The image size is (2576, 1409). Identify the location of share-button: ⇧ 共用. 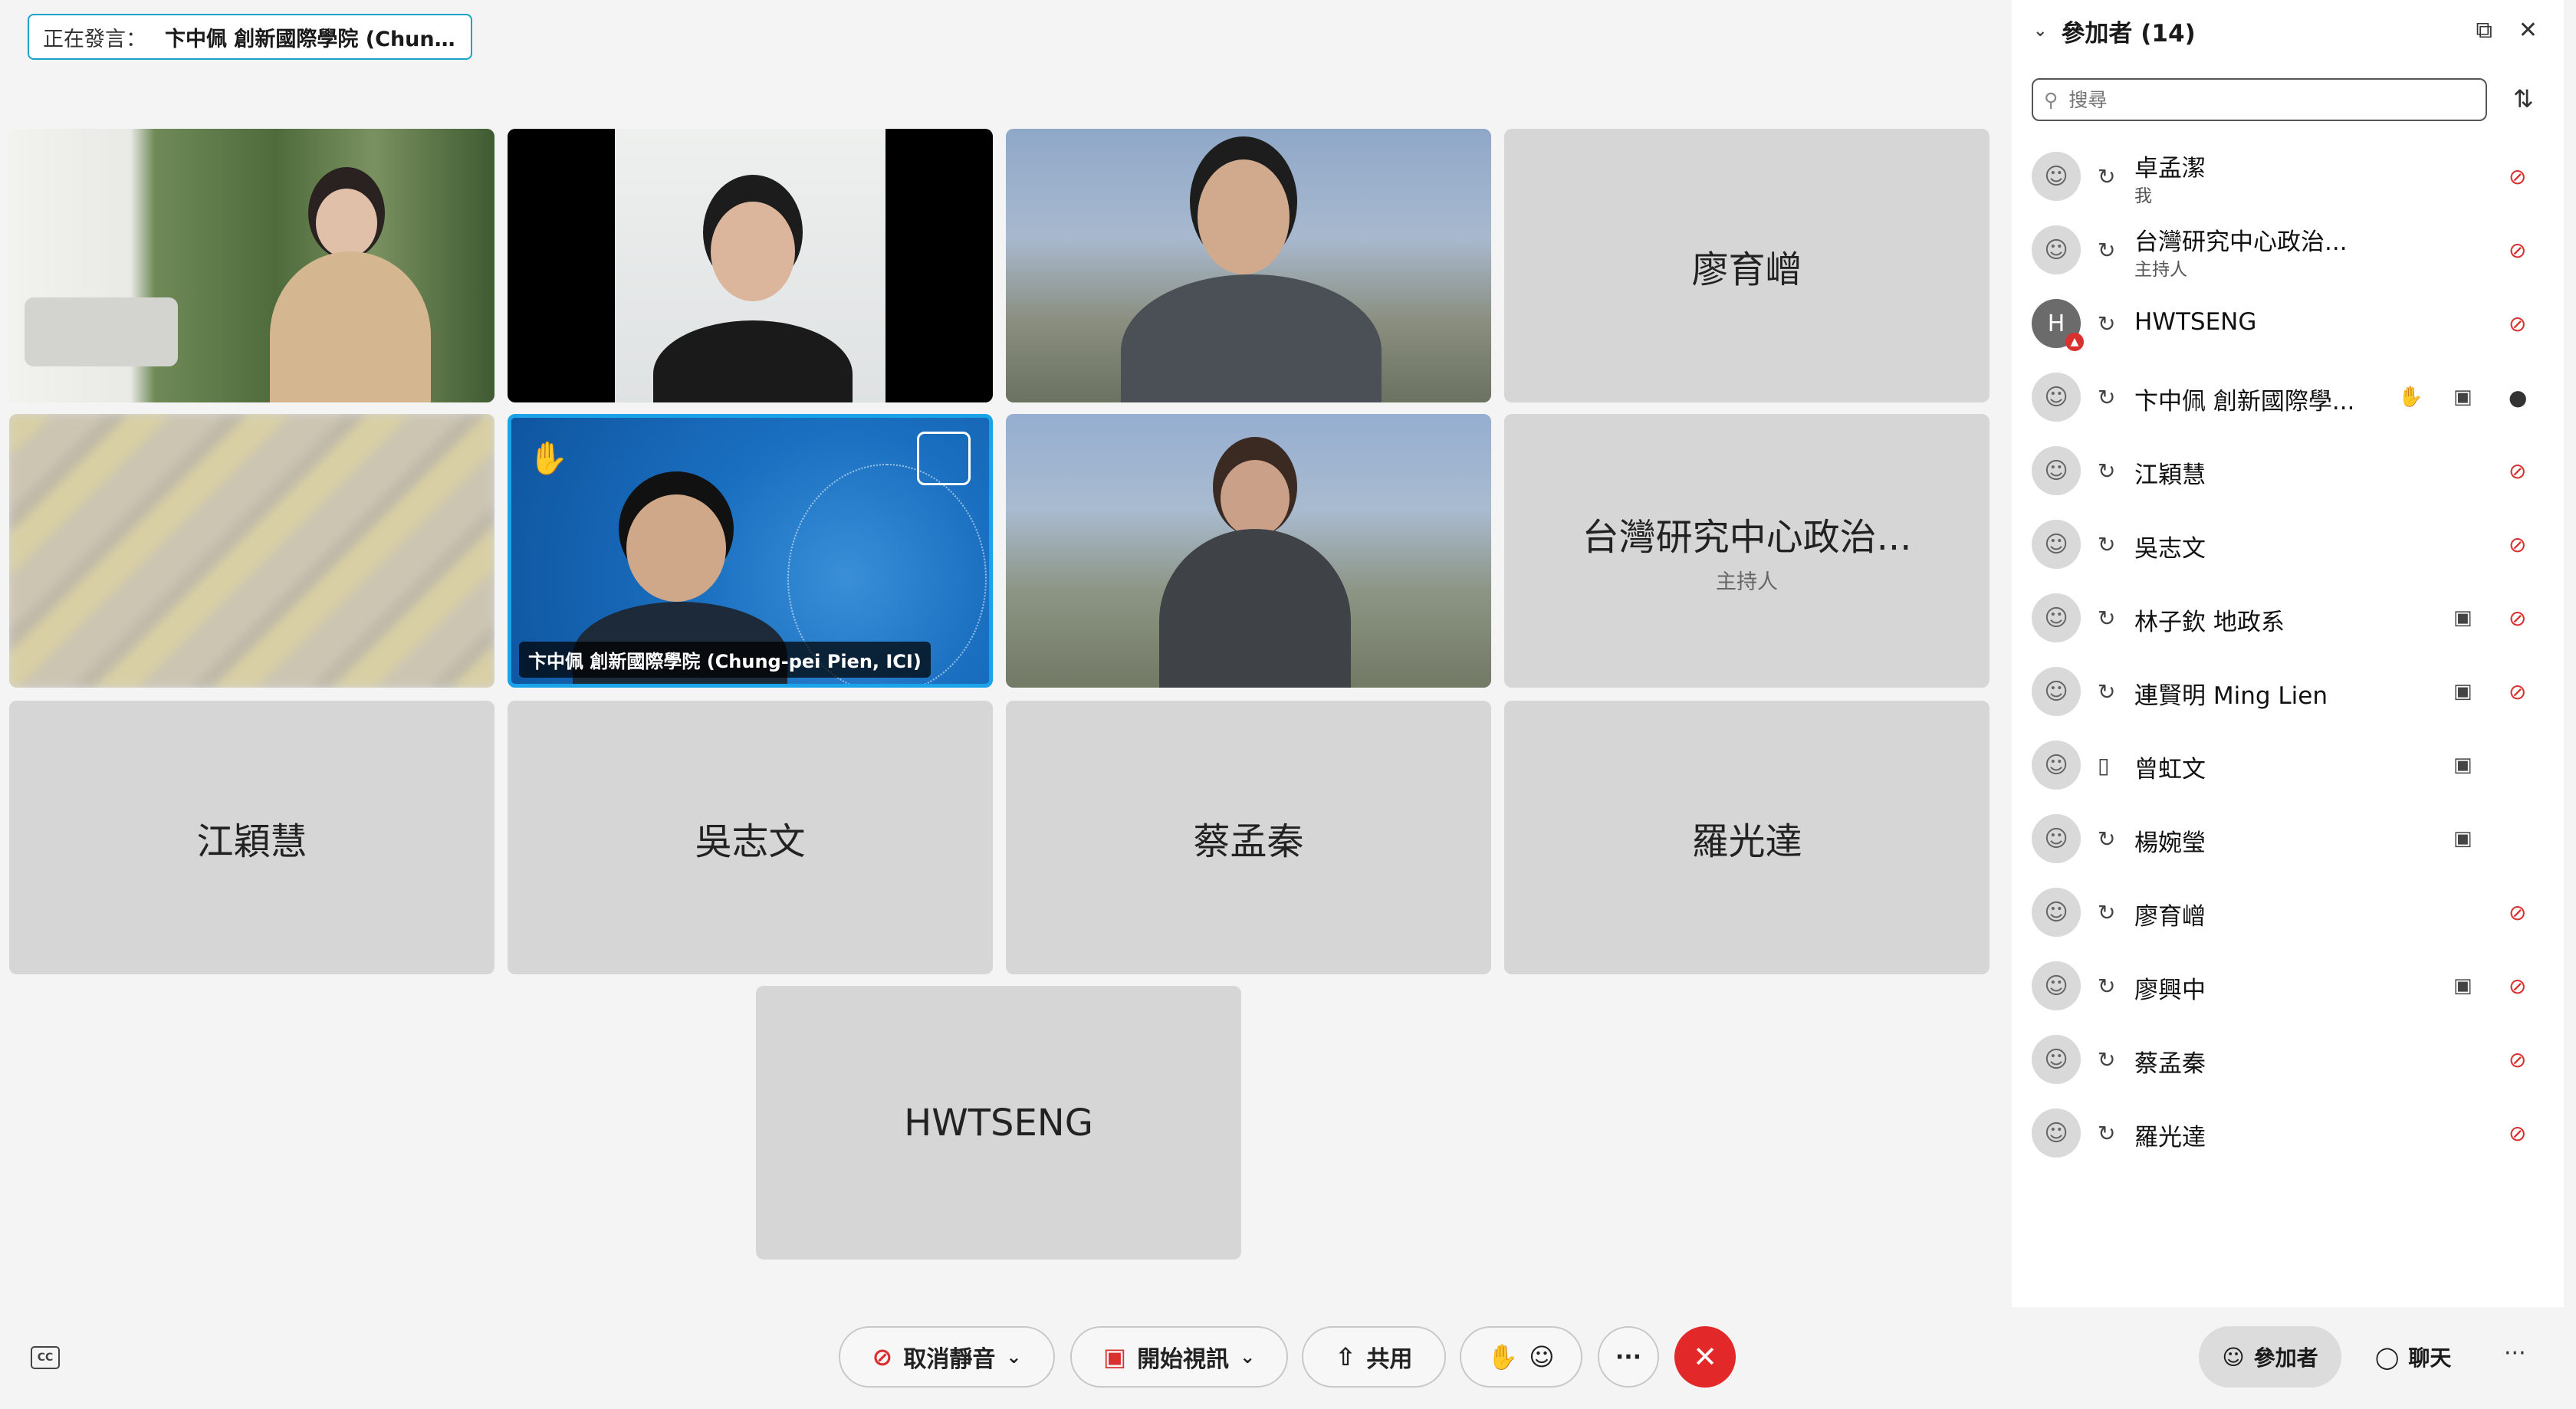
(1374, 1357).